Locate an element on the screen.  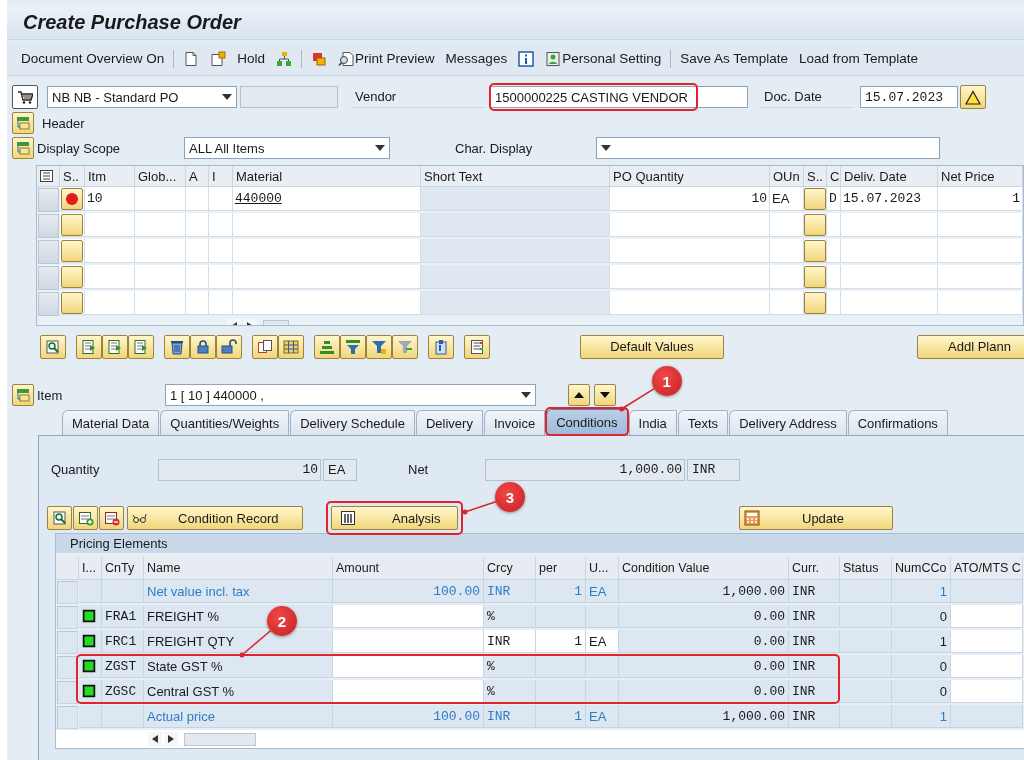
scope-toggle-button is located at coordinates (23, 148).